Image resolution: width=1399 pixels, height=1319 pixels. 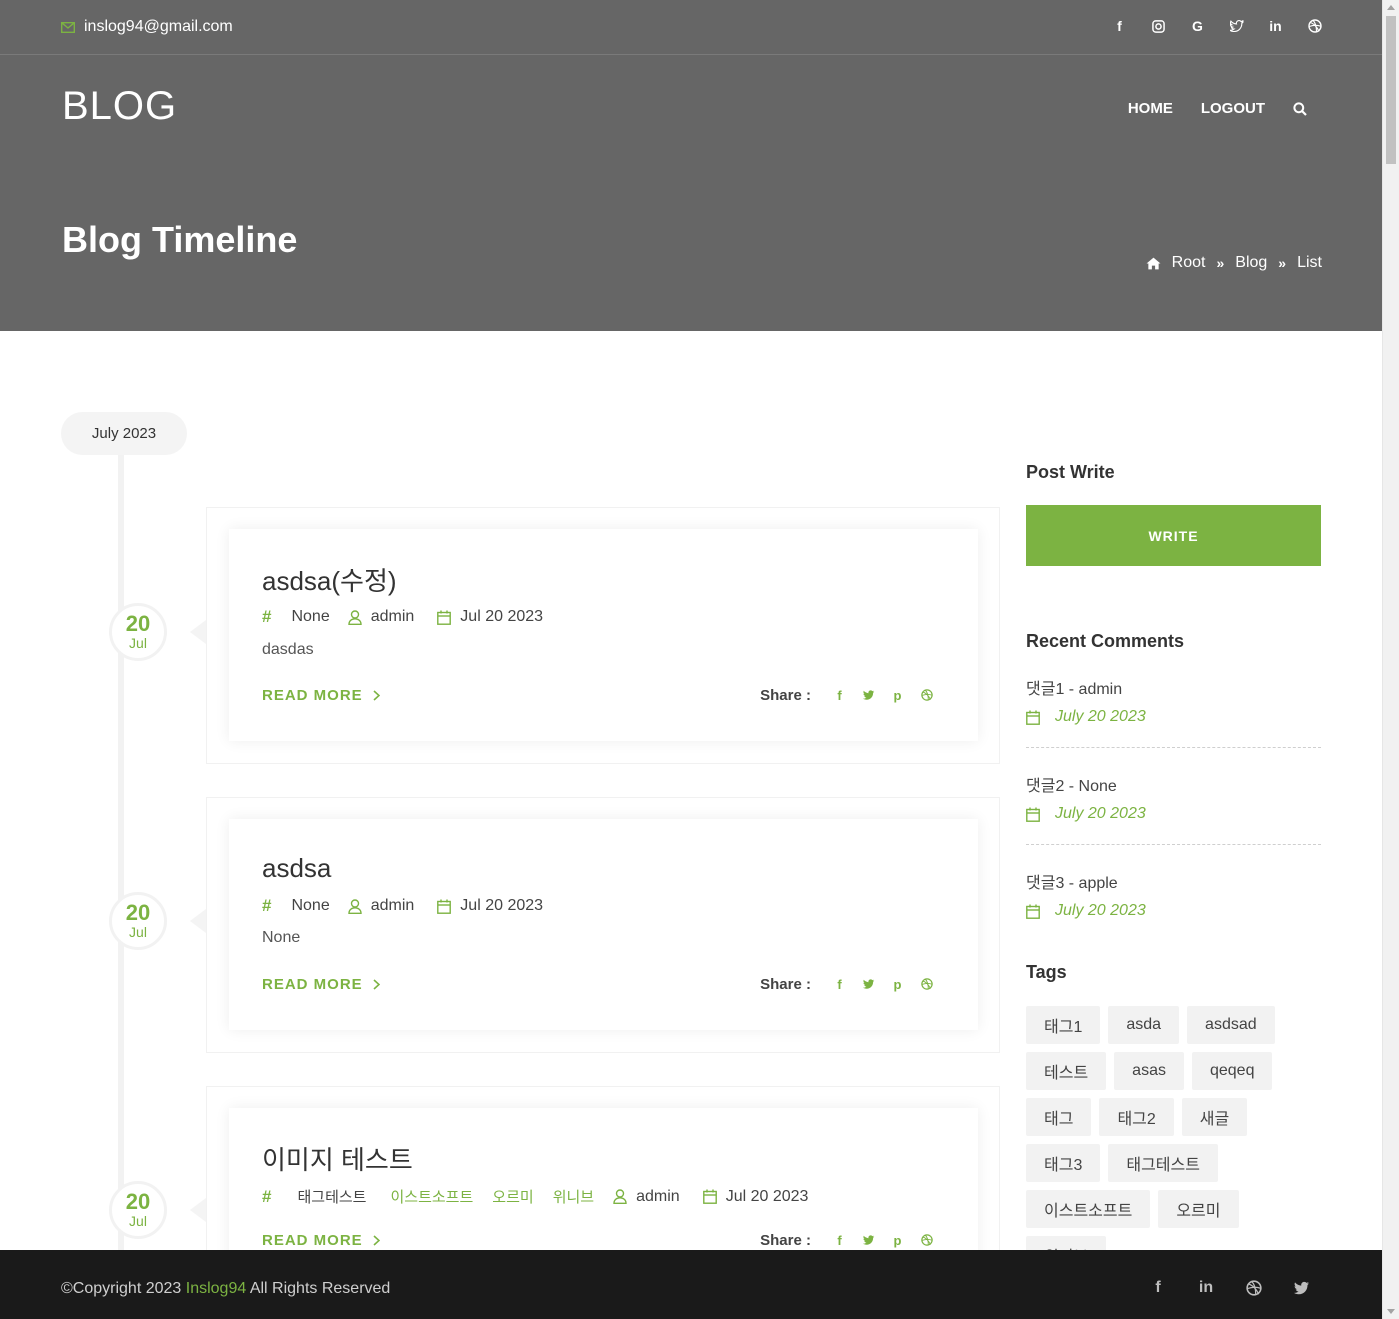 I want to click on main-nav: HOME LOGOUT, so click(x=1217, y=108).